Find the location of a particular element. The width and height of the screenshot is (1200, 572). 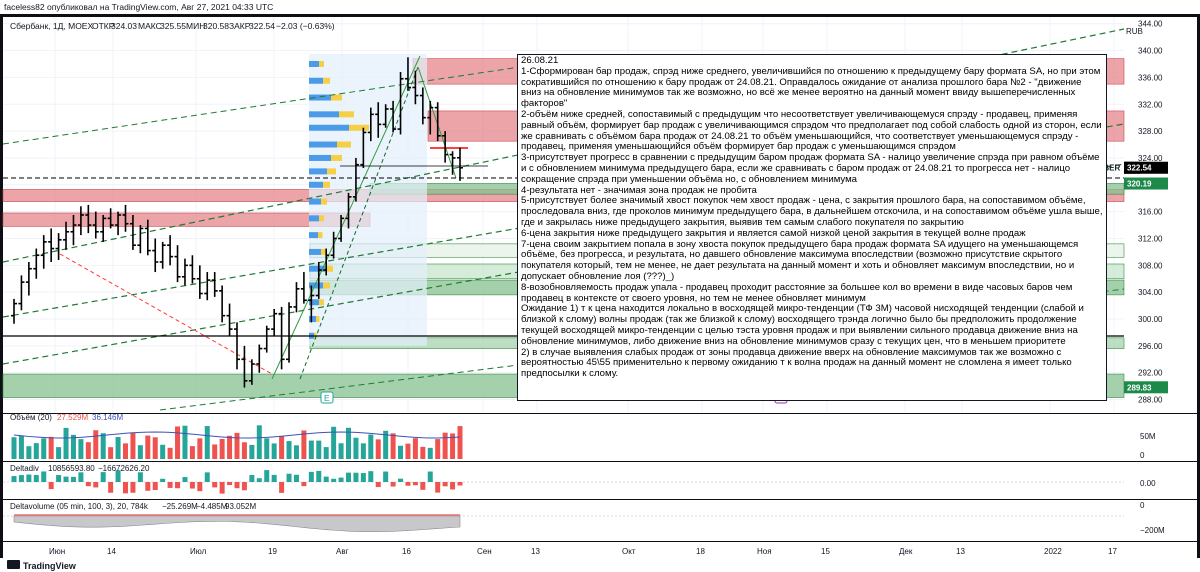

cumdelta-legend-value3: 93.052M is located at coordinates (240, 506).